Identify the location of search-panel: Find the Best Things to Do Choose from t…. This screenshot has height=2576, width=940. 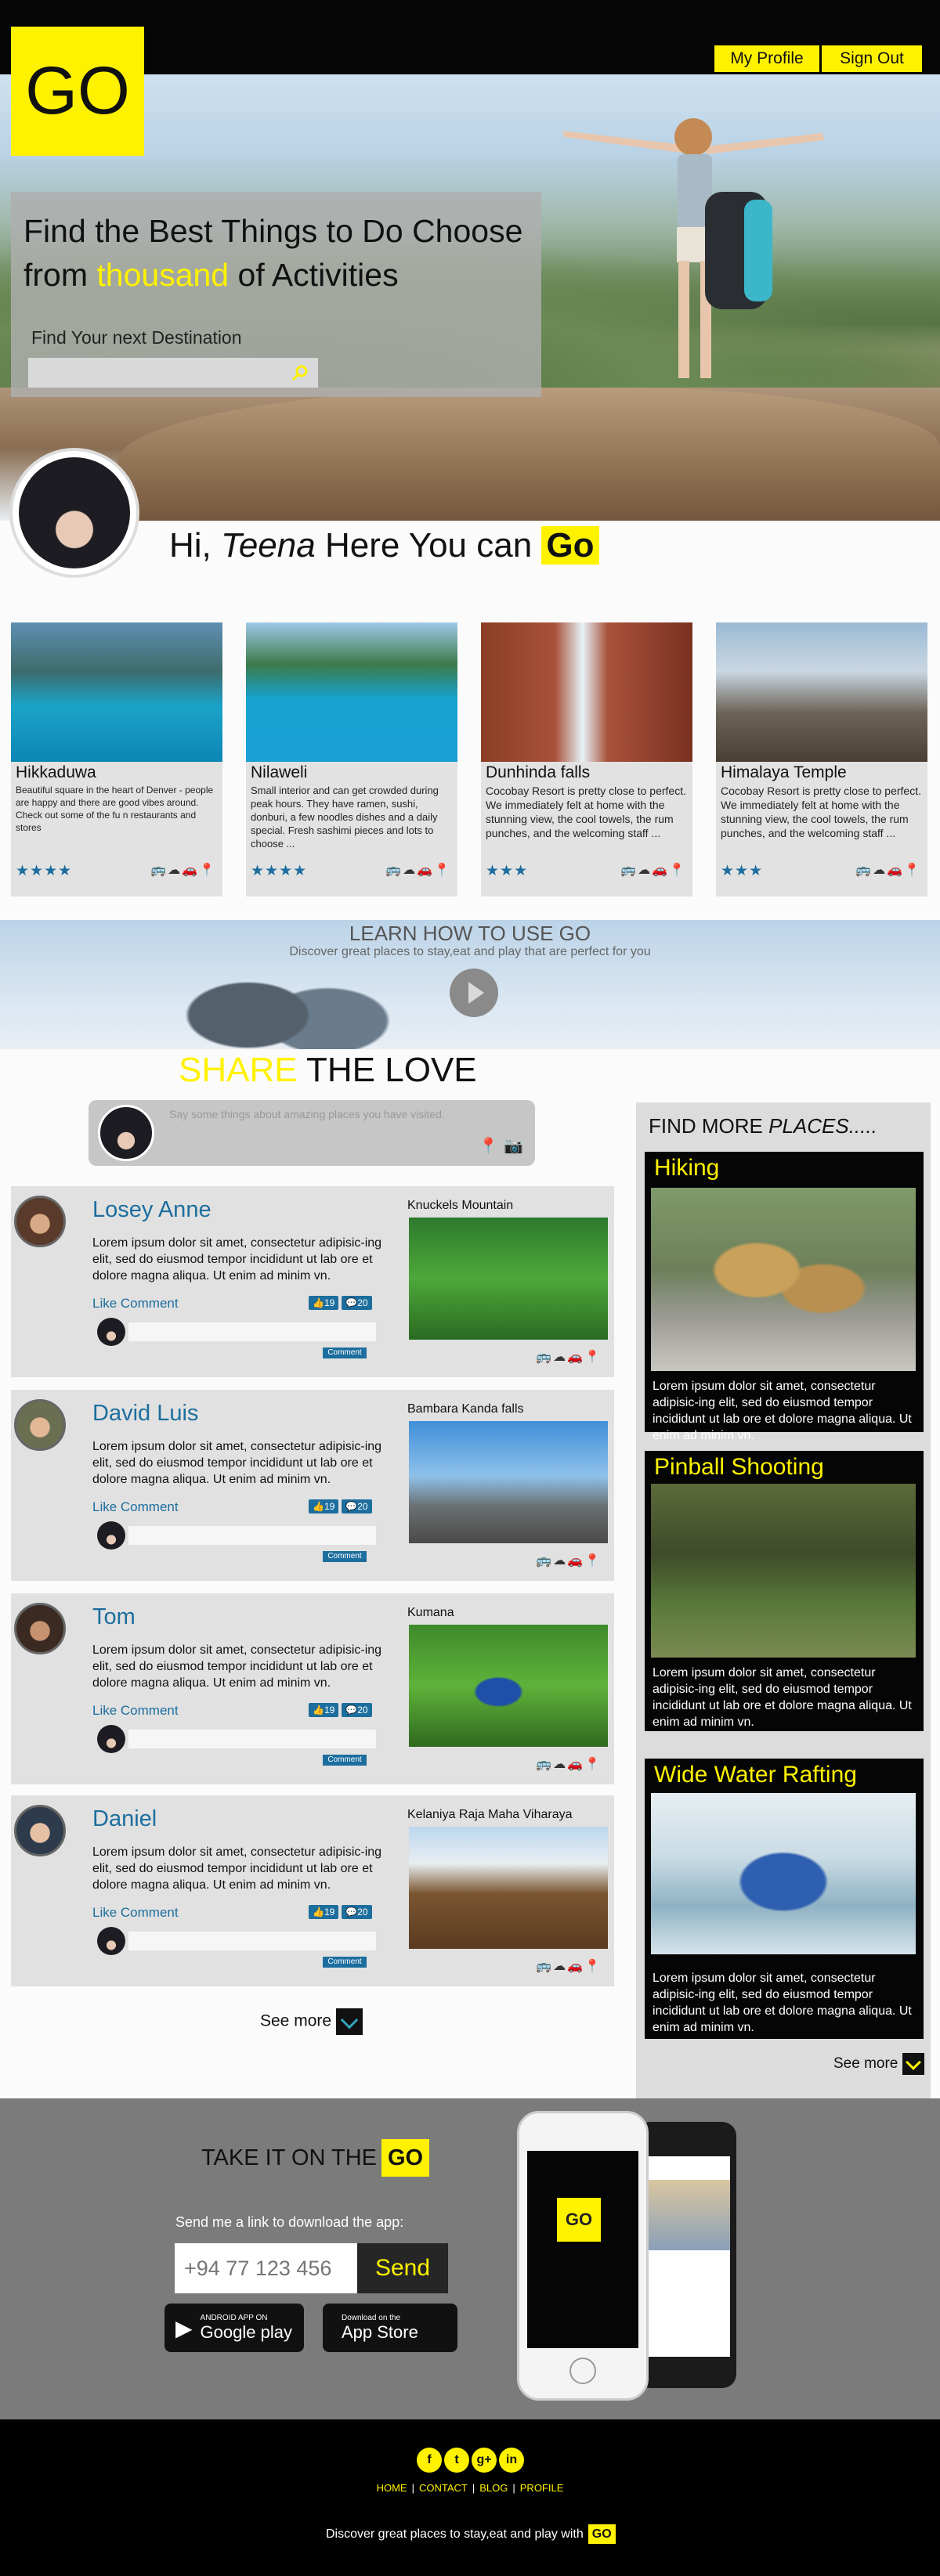
(276, 294).